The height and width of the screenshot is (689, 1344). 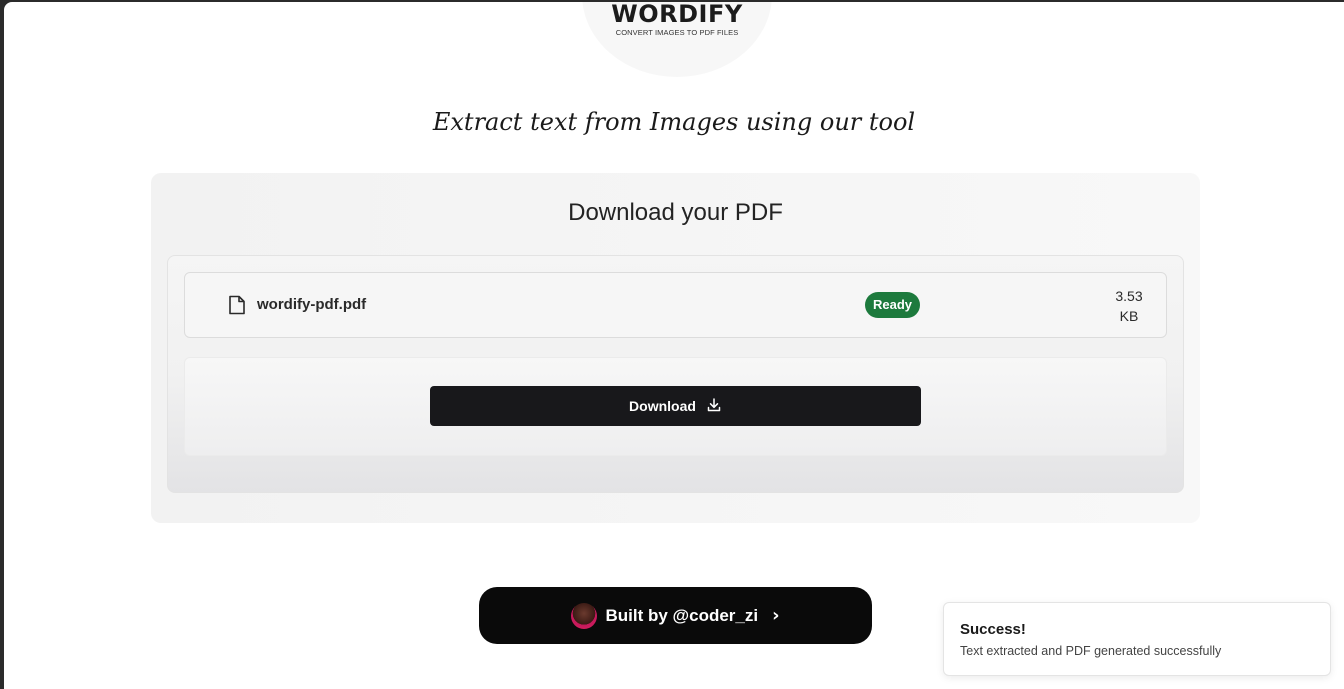 I want to click on file-size-value: 3.53, so click(x=1129, y=296).